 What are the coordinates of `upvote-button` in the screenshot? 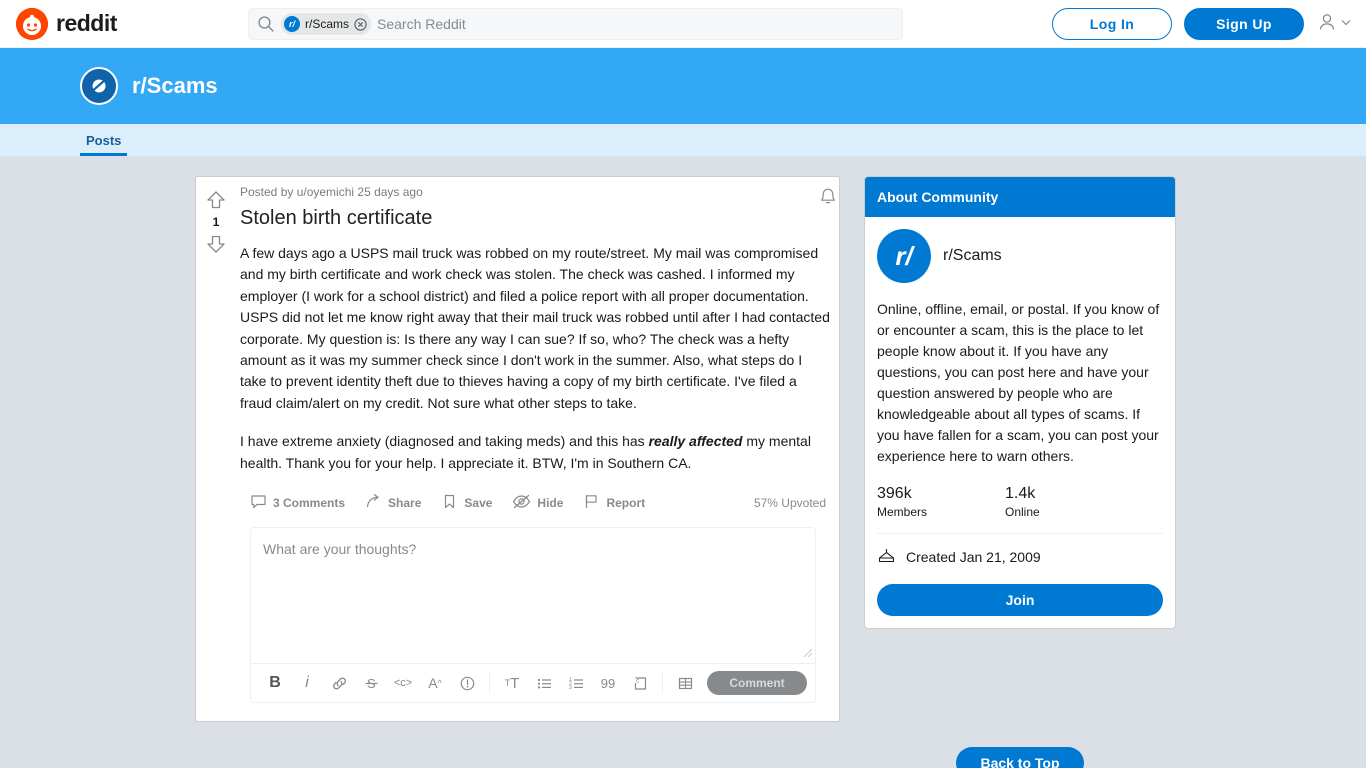 It's located at (216, 200).